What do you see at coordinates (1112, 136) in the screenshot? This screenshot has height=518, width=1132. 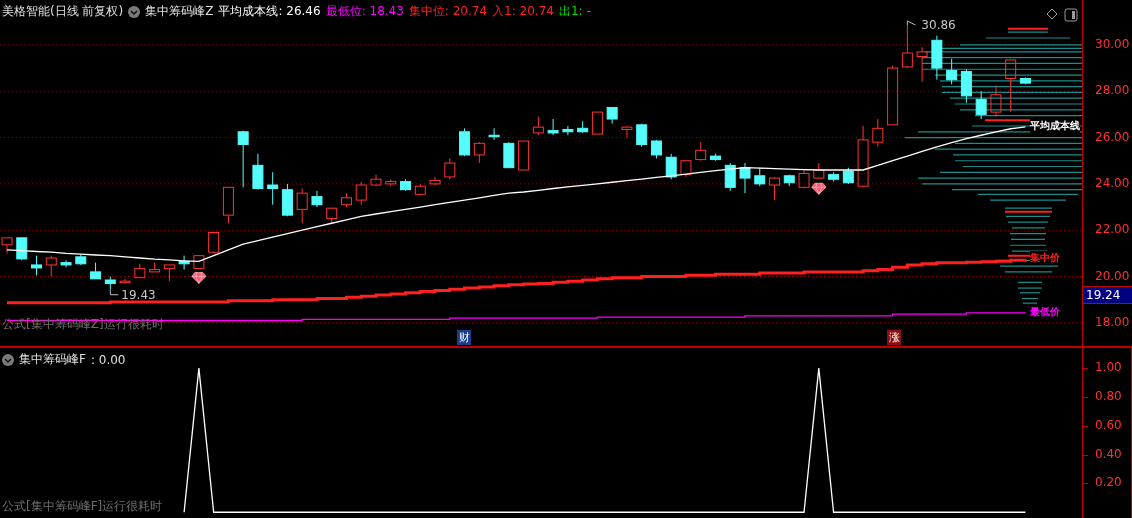 I see `price-axis-label: 26.00` at bounding box center [1112, 136].